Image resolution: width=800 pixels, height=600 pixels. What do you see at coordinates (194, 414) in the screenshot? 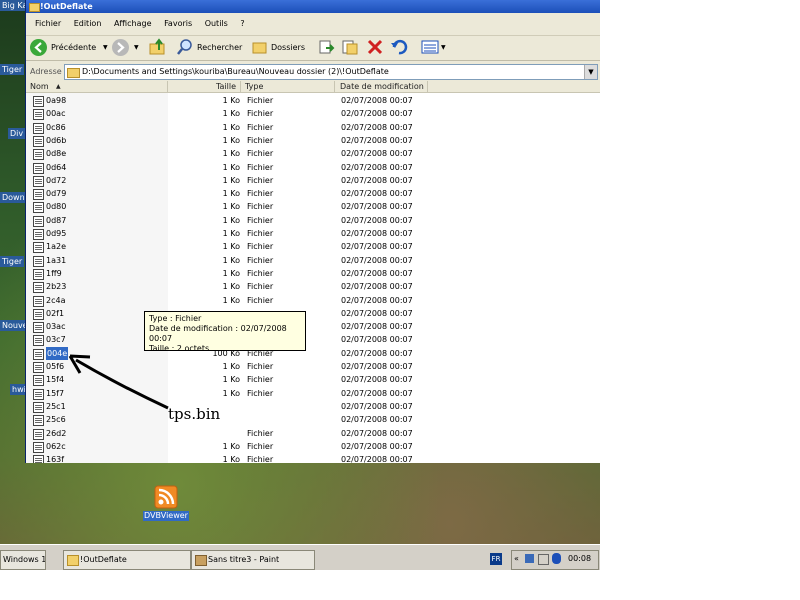
I see `annotation-text: tps.bin` at bounding box center [194, 414].